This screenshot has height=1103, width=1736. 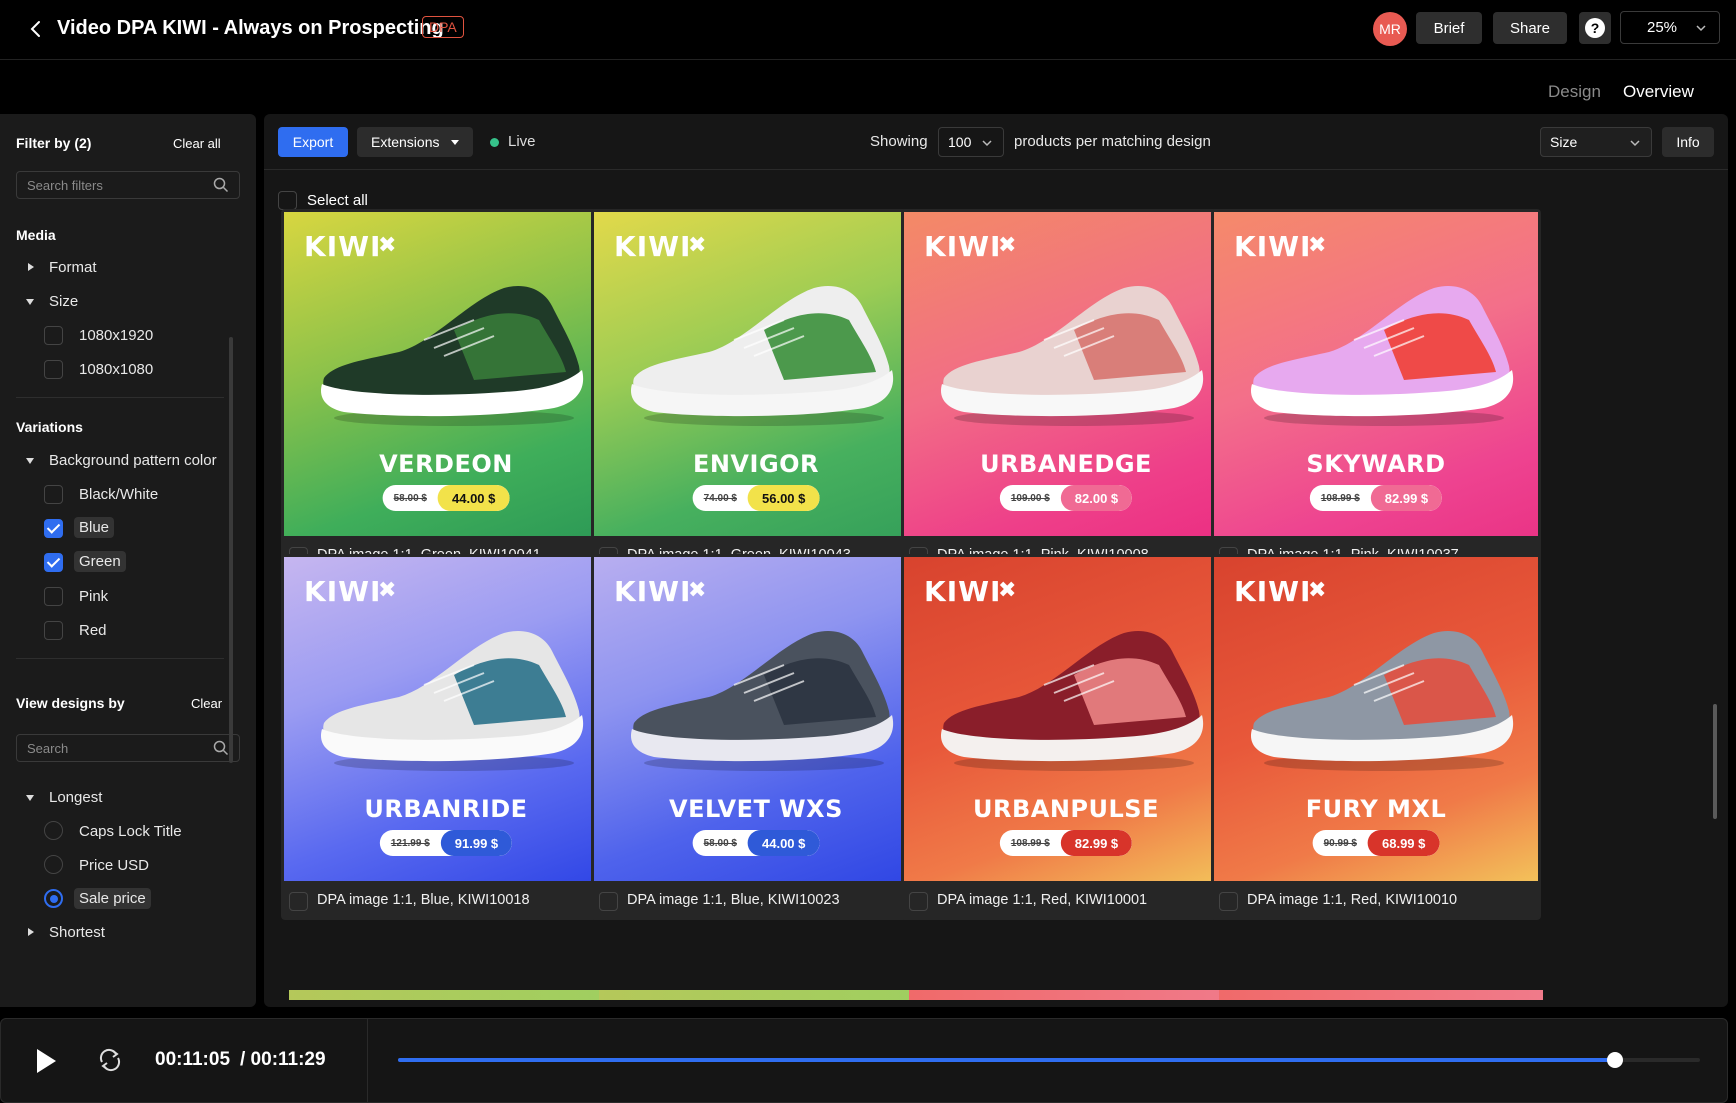 I want to click on help-button: ?, so click(x=1595, y=28).